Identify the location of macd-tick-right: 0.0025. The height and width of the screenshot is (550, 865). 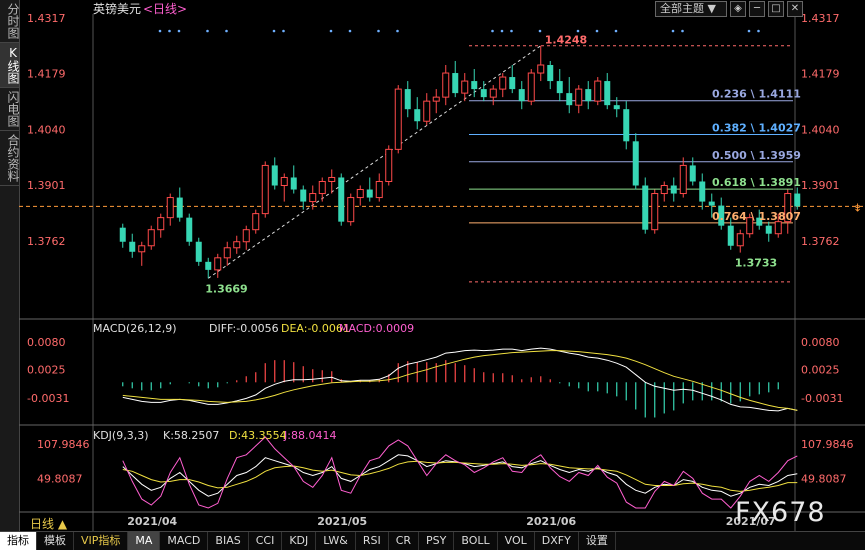
(820, 370).